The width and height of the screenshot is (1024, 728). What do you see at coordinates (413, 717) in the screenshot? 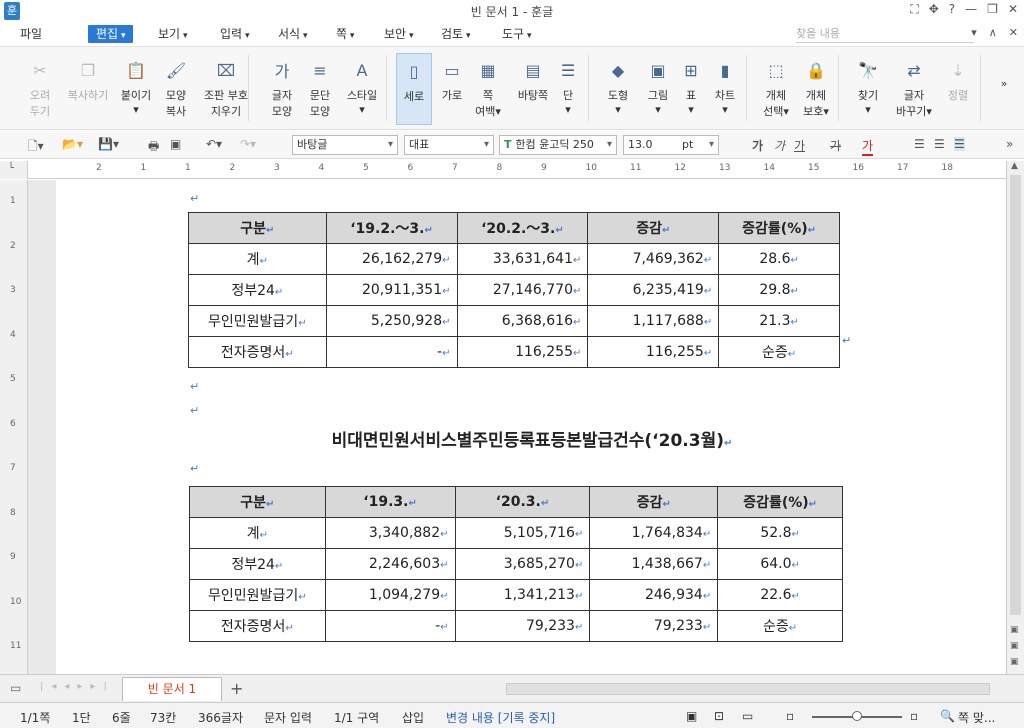
I see `status-insert-mode: 삽입` at bounding box center [413, 717].